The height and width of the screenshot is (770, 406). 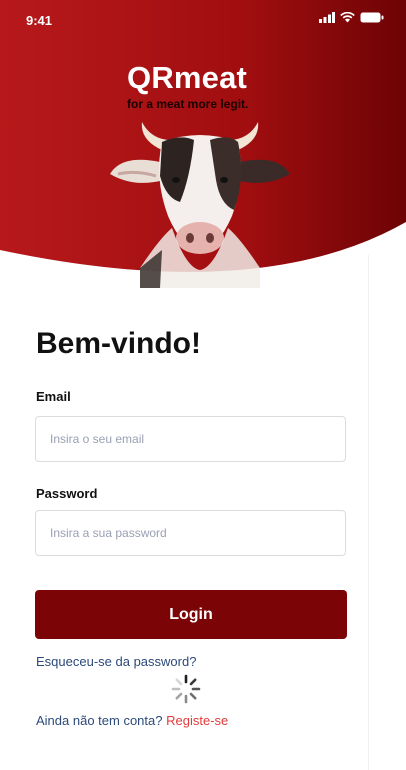 What do you see at coordinates (118, 343) in the screenshot?
I see `page-title: Bem-vindo!` at bounding box center [118, 343].